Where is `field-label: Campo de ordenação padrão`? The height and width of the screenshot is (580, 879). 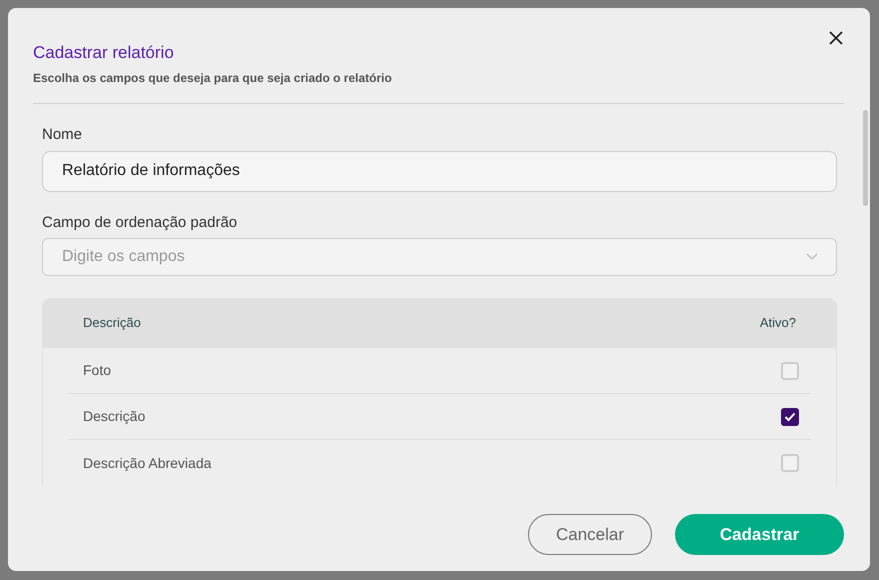 field-label: Campo de ordenação padrão is located at coordinates (140, 222).